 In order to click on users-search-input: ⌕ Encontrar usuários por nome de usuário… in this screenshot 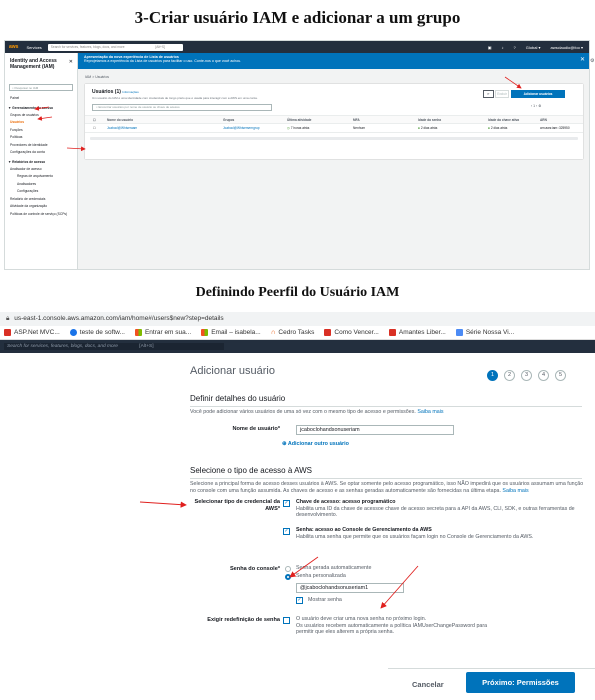, I will do `click(182, 107)`.